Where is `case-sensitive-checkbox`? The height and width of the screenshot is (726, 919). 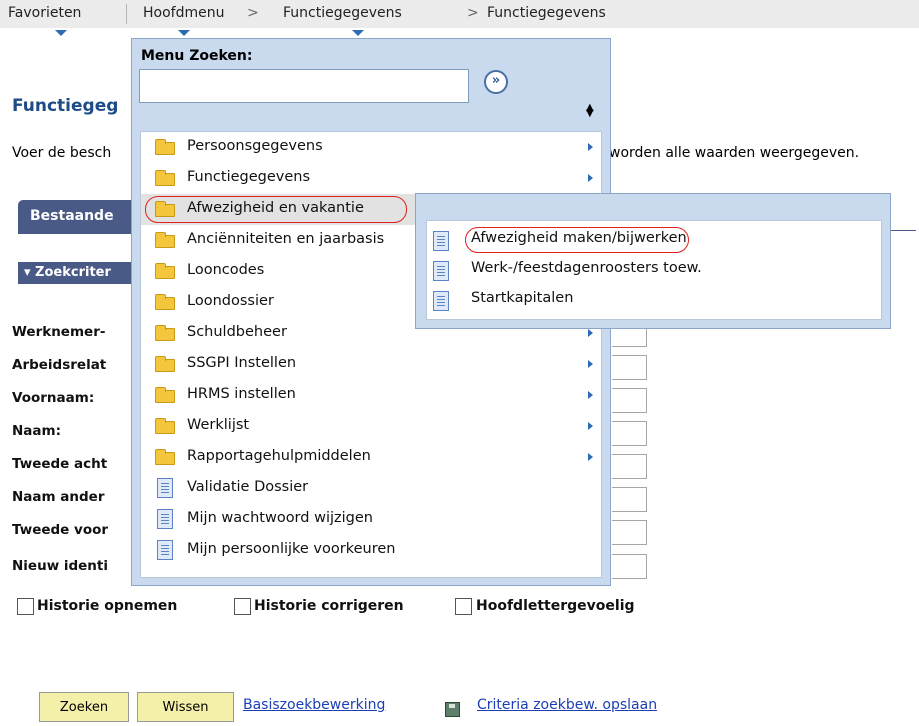
case-sensitive-checkbox is located at coordinates (463, 606).